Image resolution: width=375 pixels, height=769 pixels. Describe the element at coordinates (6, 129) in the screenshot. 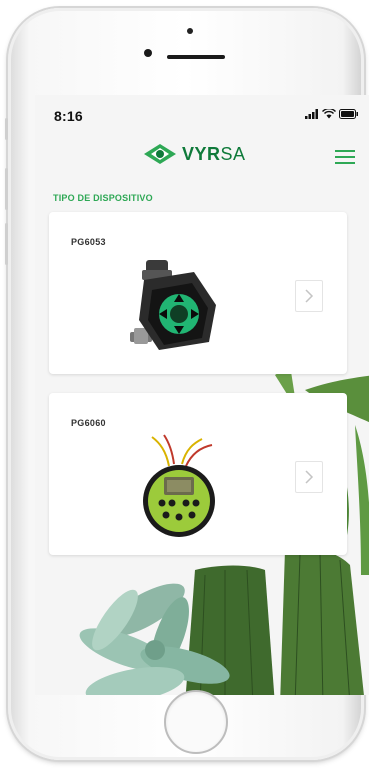

I see `mute-switch` at that location.